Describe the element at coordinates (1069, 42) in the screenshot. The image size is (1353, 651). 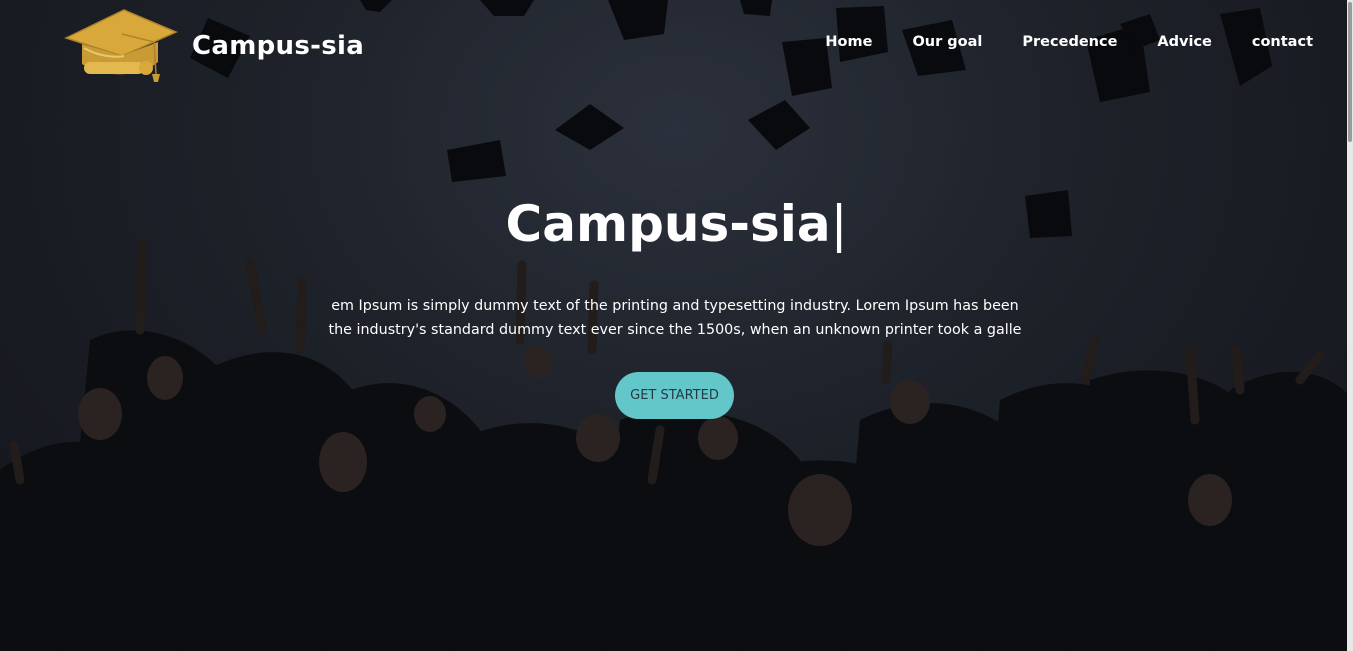
I see `nav-precedence: Precedence` at that location.